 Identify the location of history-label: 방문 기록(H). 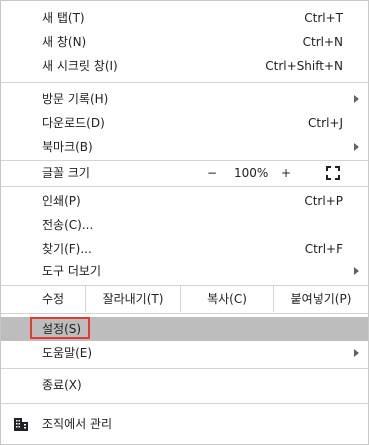
(75, 99).